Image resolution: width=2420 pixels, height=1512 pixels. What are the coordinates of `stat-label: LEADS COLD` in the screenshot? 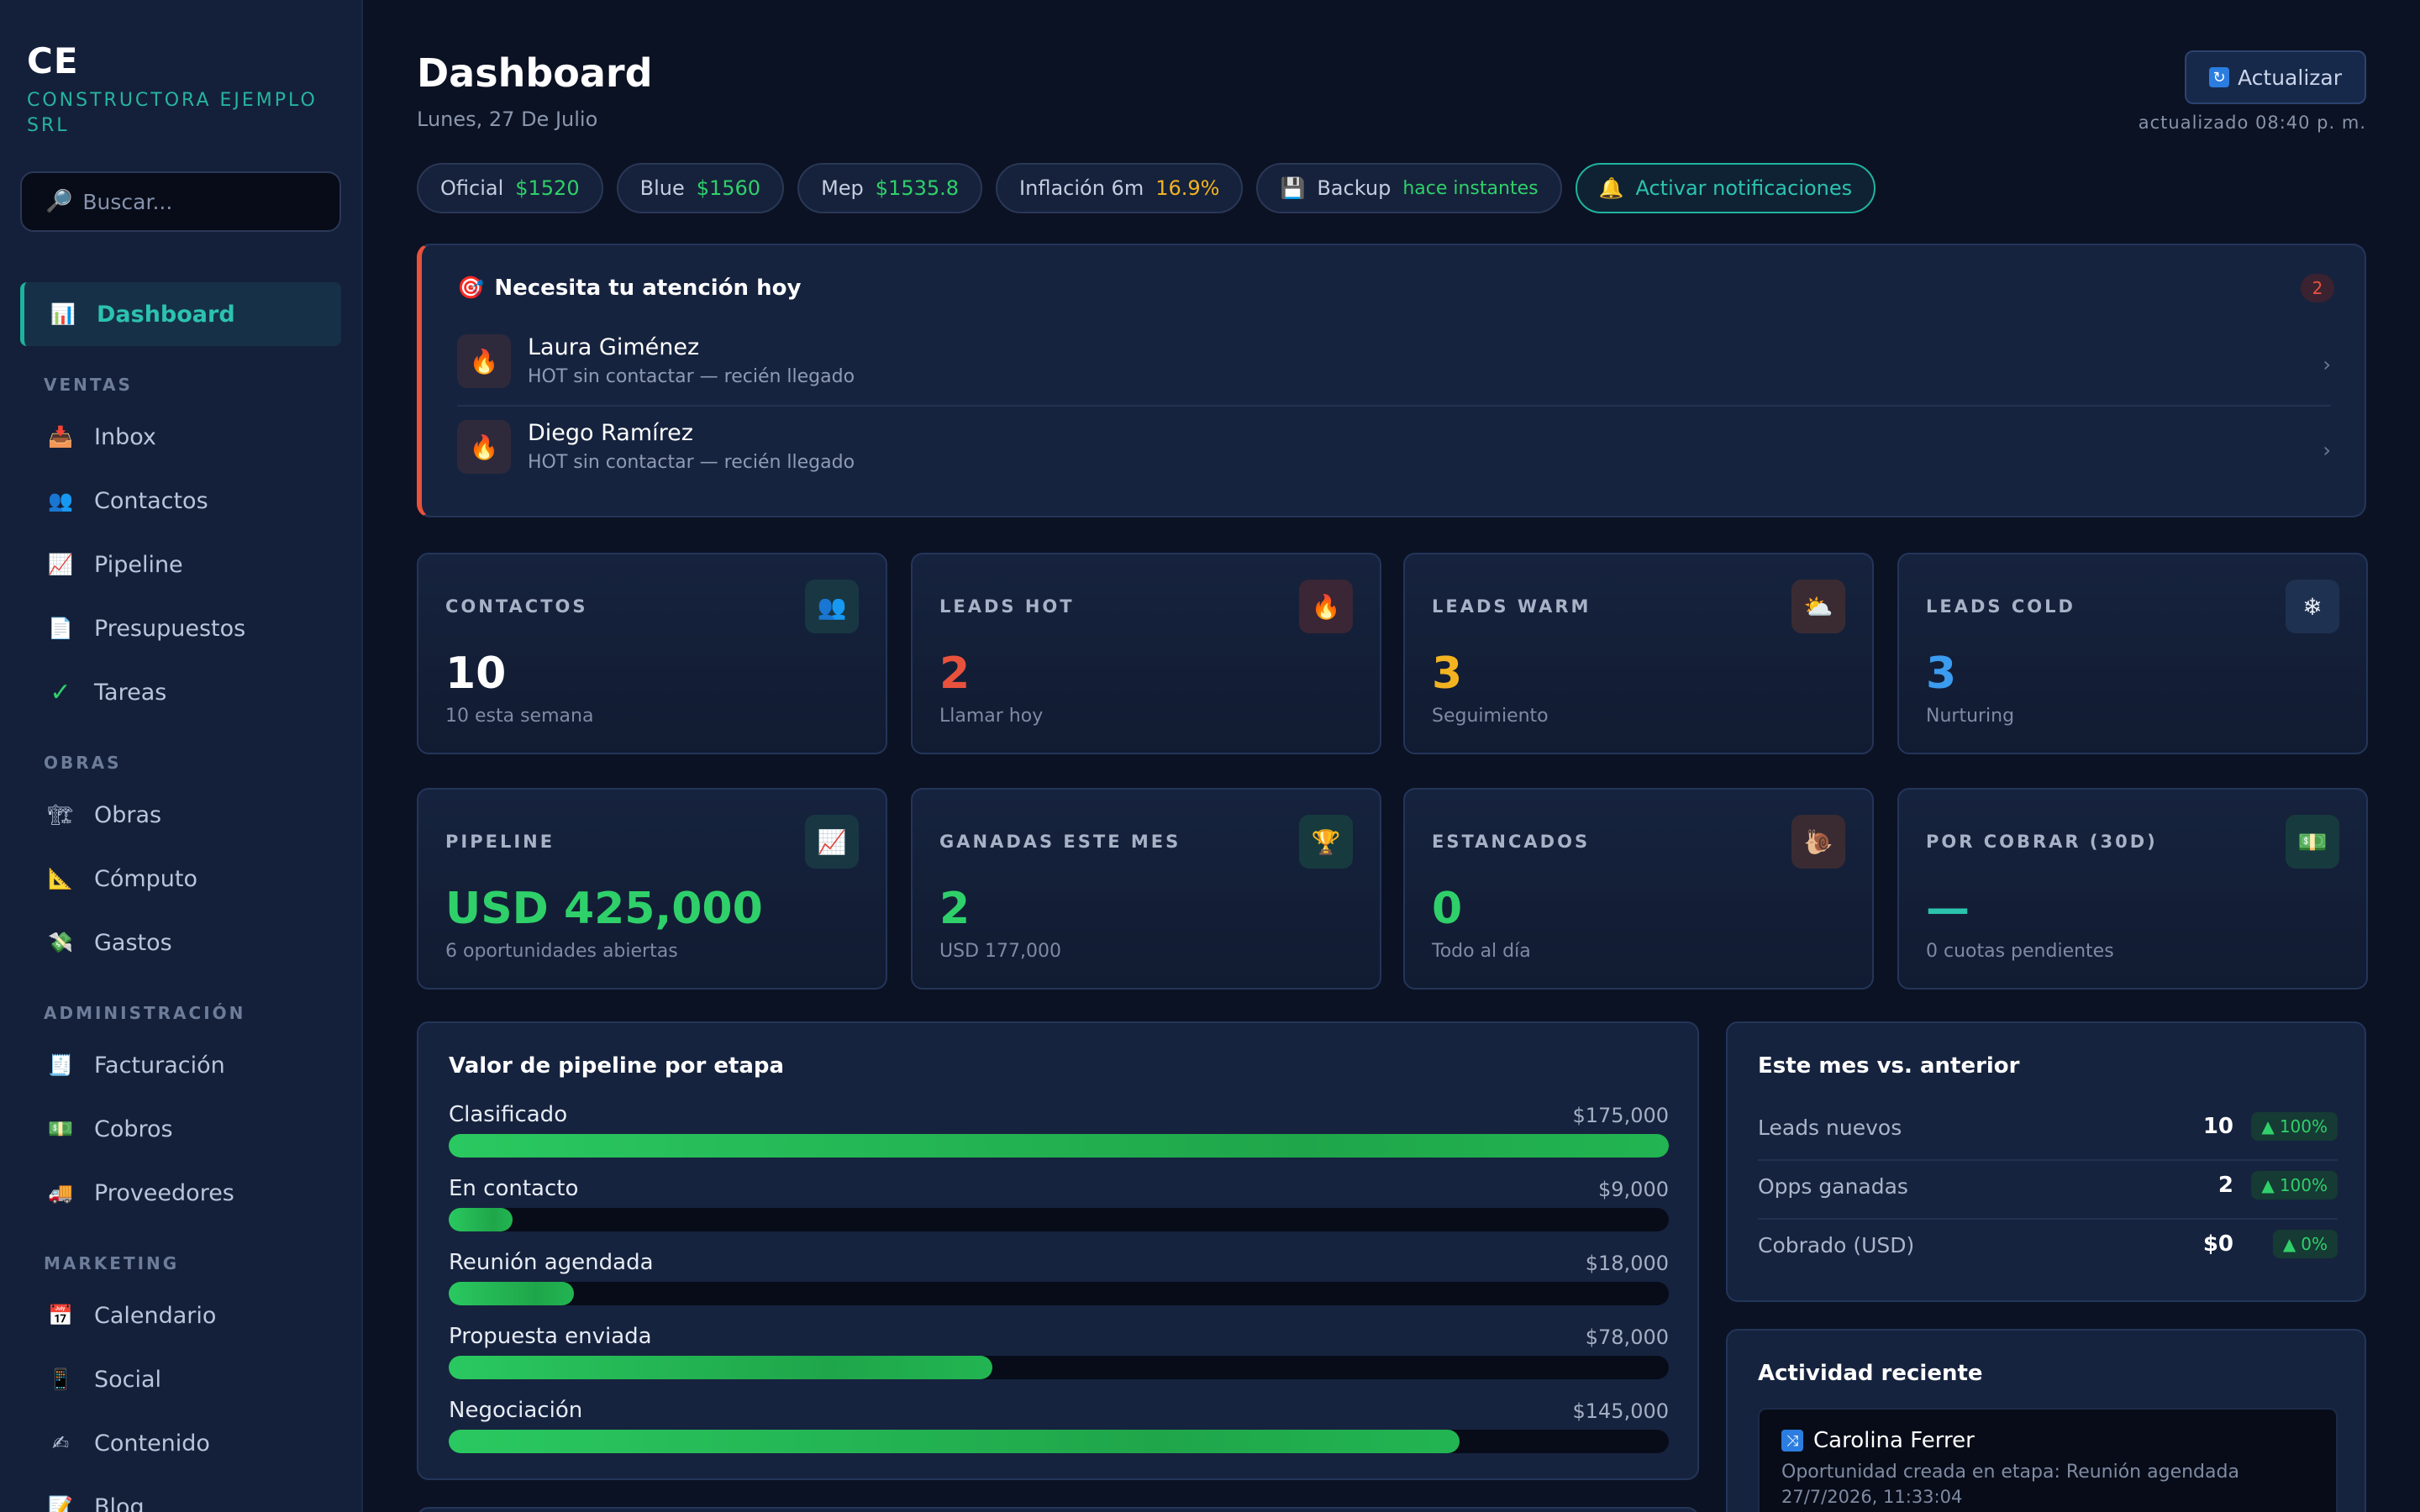 It's located at (2000, 606).